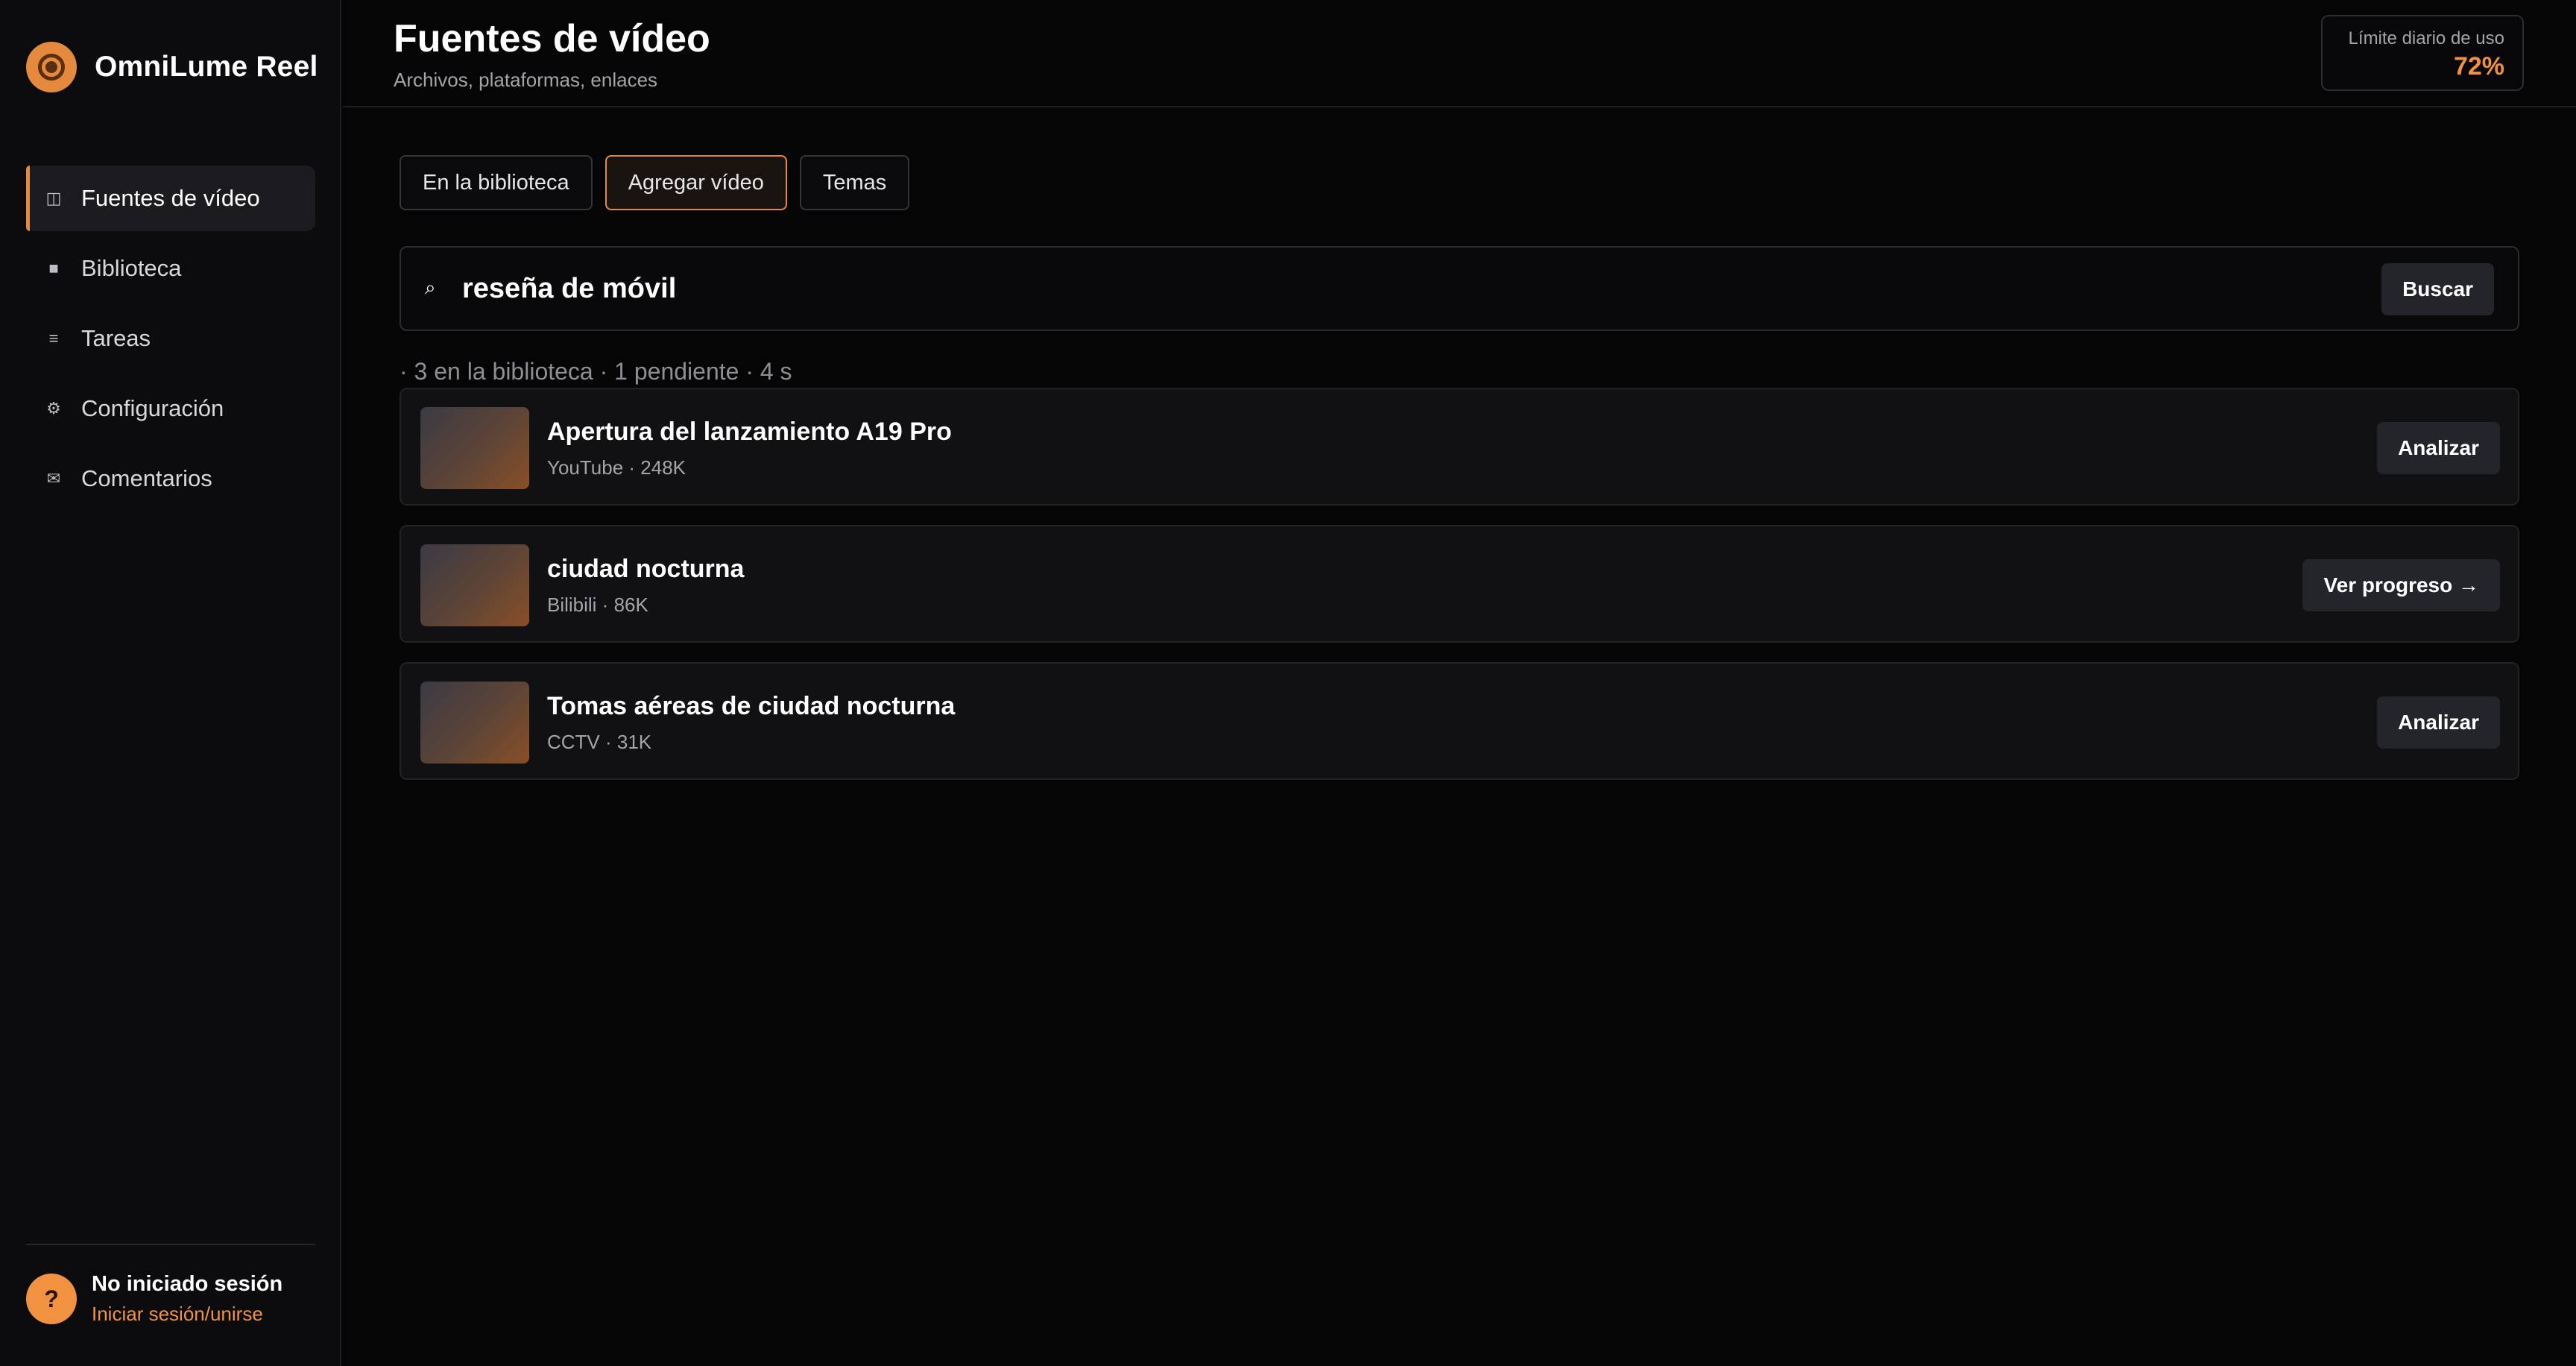 The image size is (2576, 1366). Describe the element at coordinates (752, 706) in the screenshot. I see `video-title: Tomas aéreas de ciudad nocturna` at that location.